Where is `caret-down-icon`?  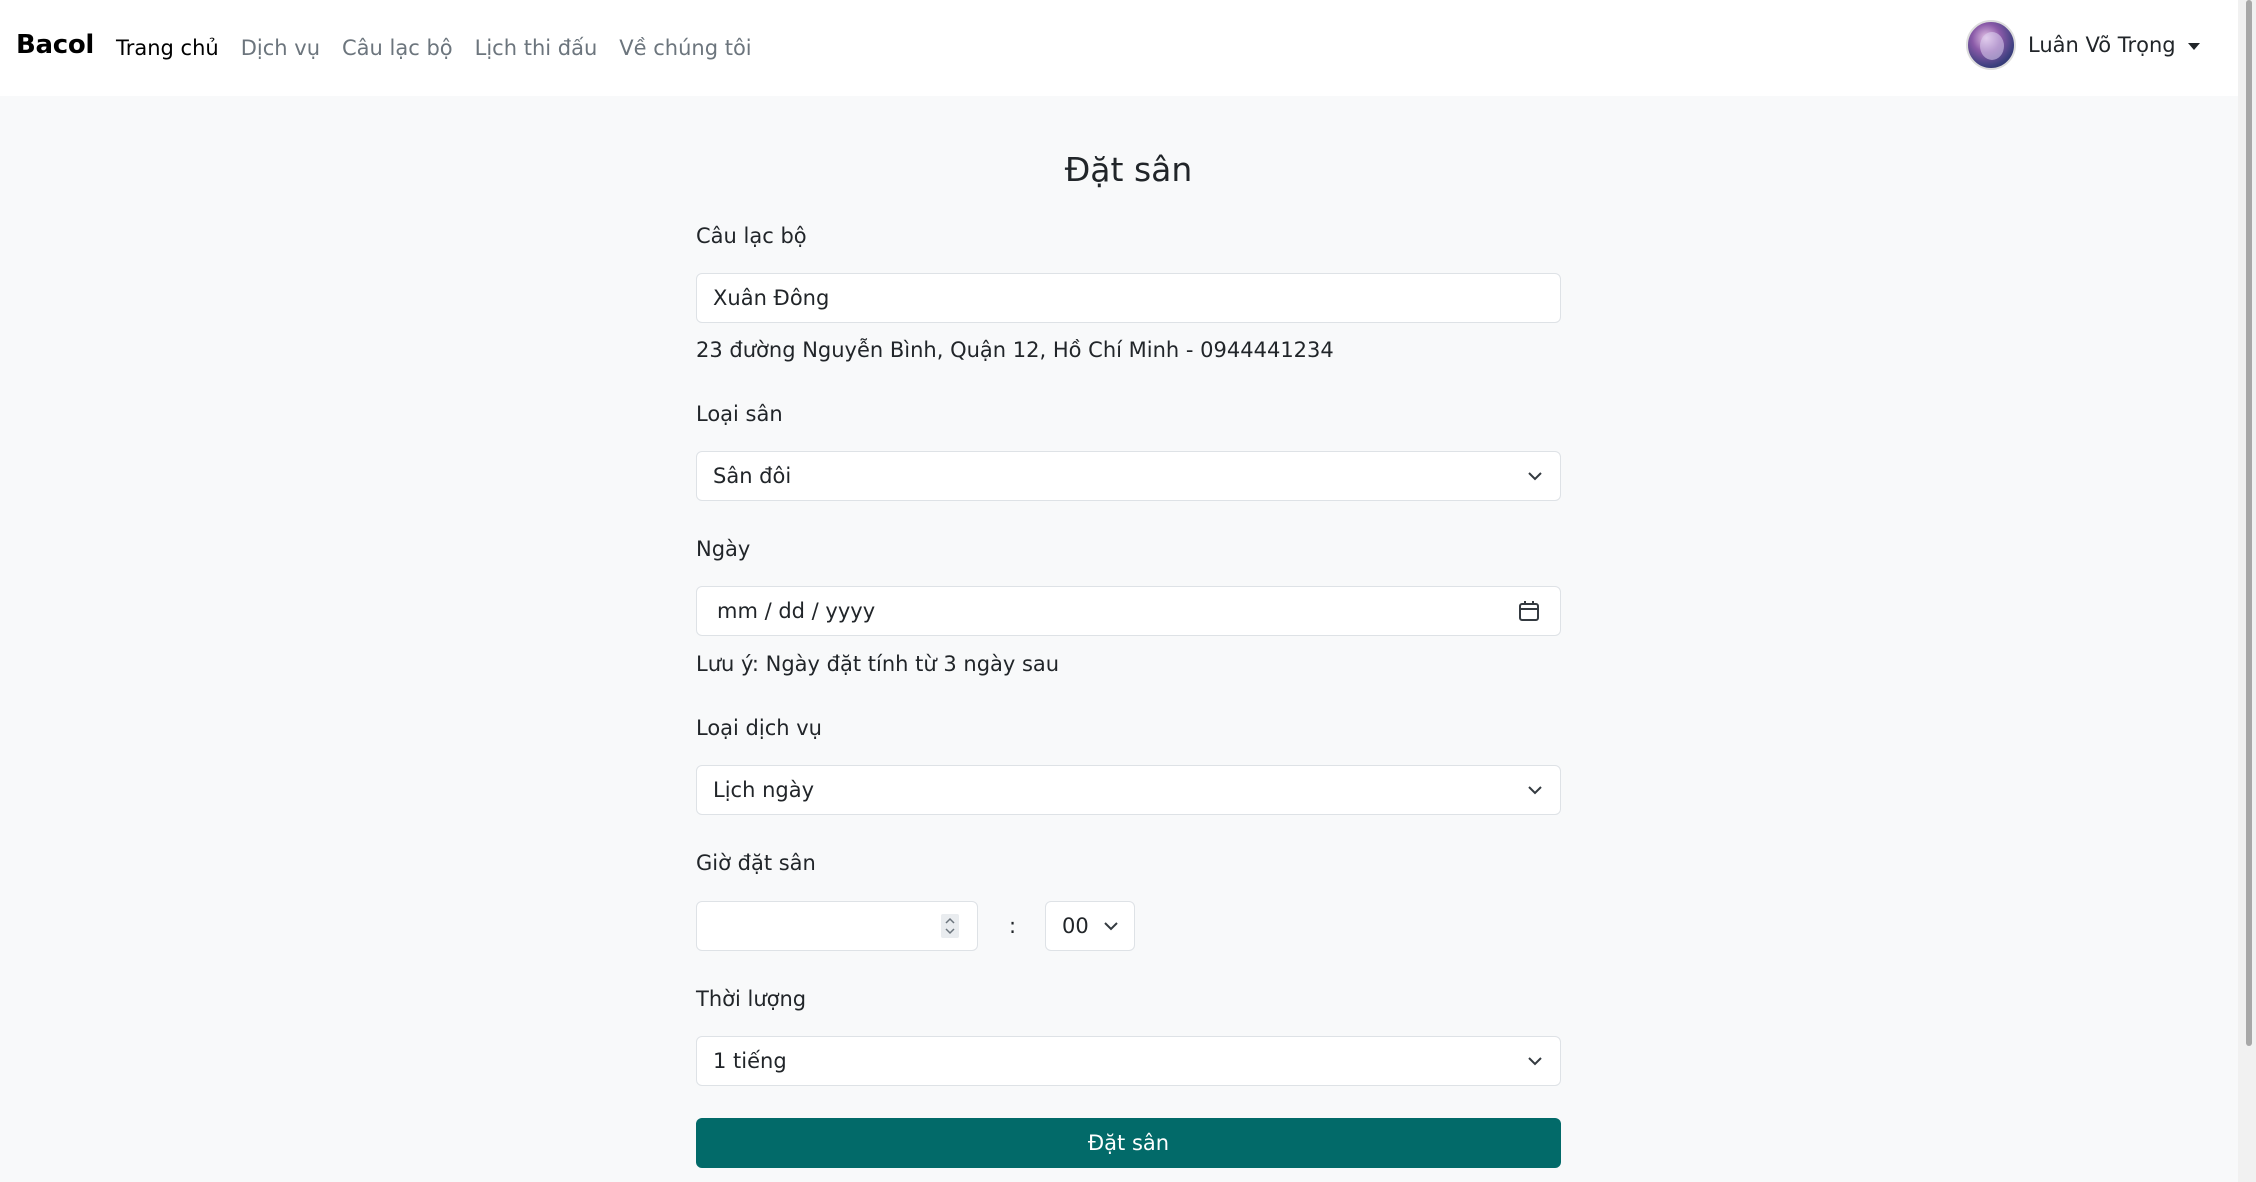
caret-down-icon is located at coordinates (2193, 46).